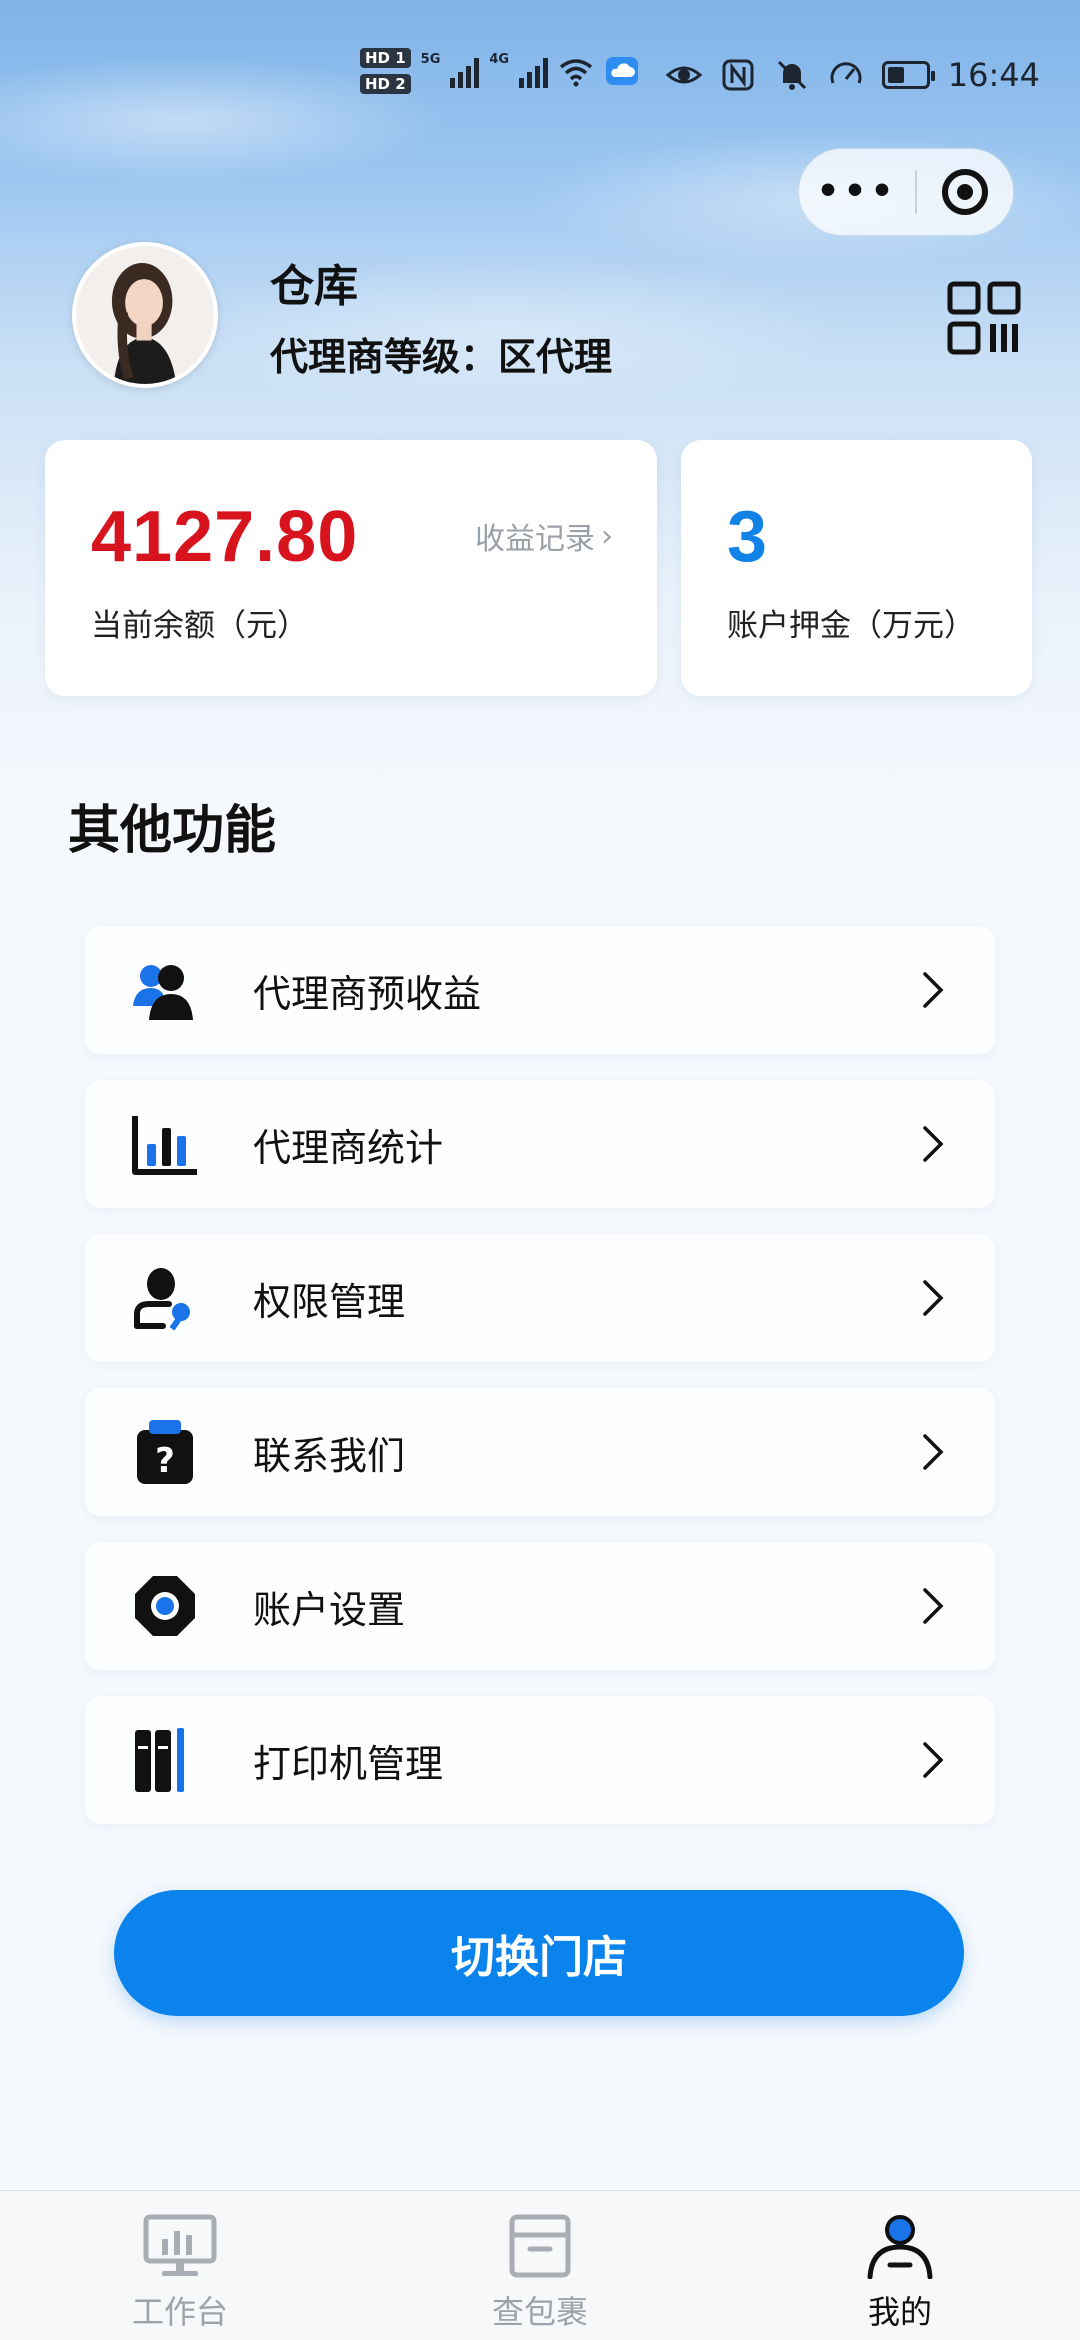 The image size is (1080, 2340). I want to click on cloud-icon, so click(622, 71).